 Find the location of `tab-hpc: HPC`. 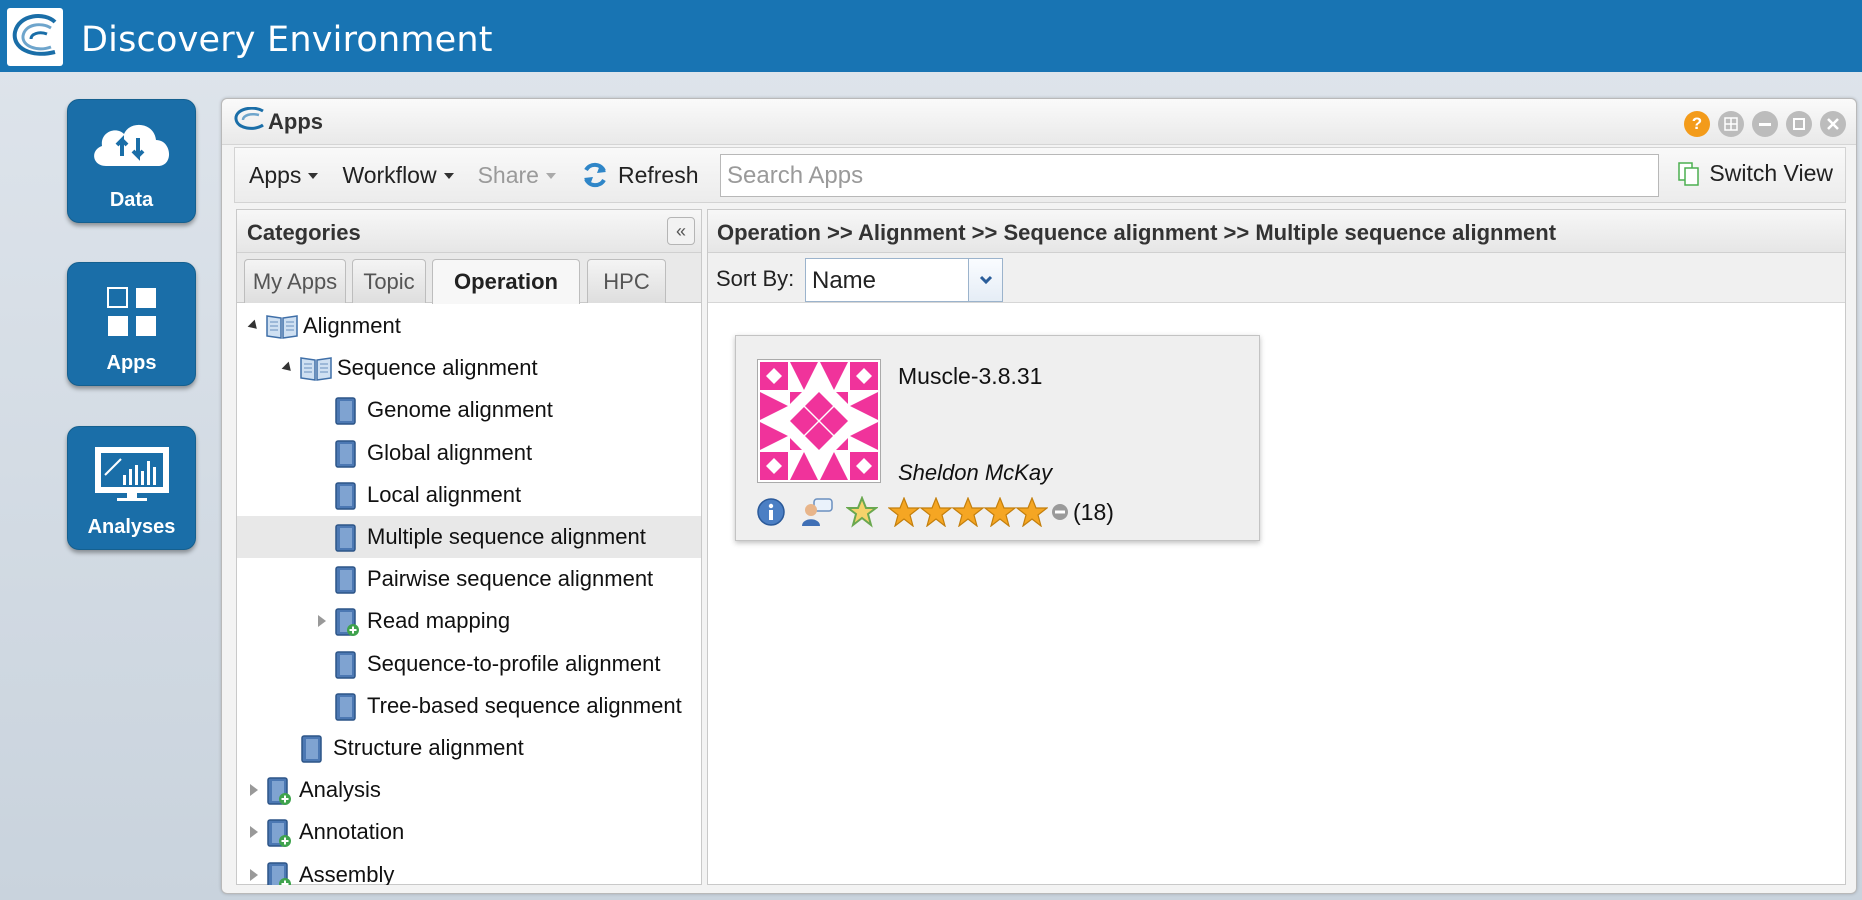

tab-hpc: HPC is located at coordinates (626, 281).